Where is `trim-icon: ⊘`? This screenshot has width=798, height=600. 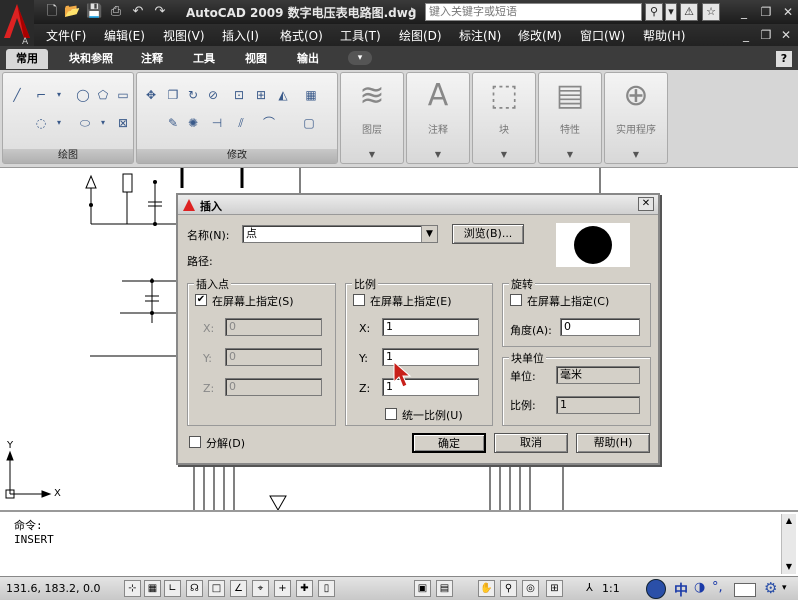 trim-icon: ⊘ is located at coordinates (213, 95).